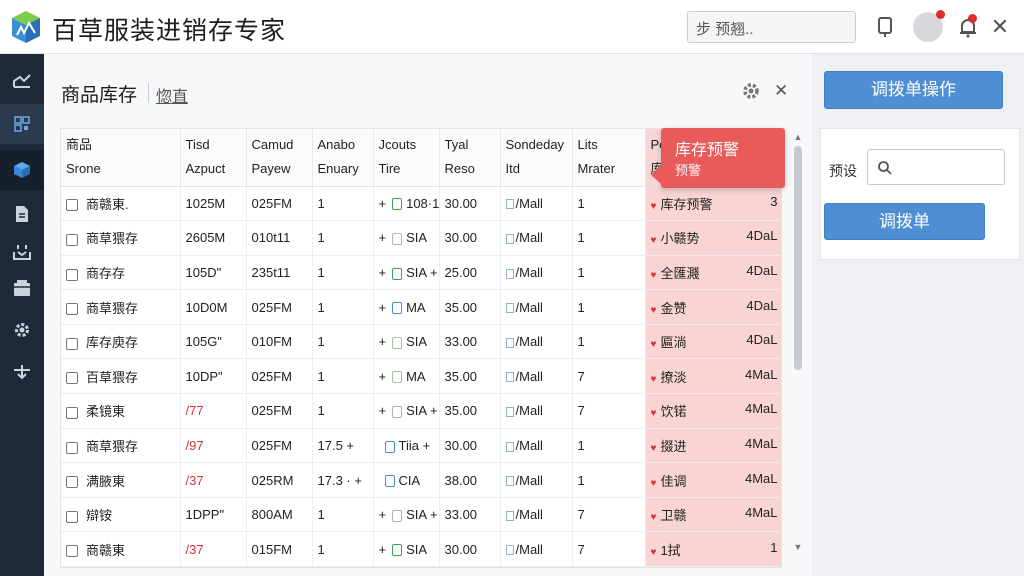 This screenshot has width=1024, height=576. Describe the element at coordinates (936, 167) in the screenshot. I see `filter-search-input` at that location.